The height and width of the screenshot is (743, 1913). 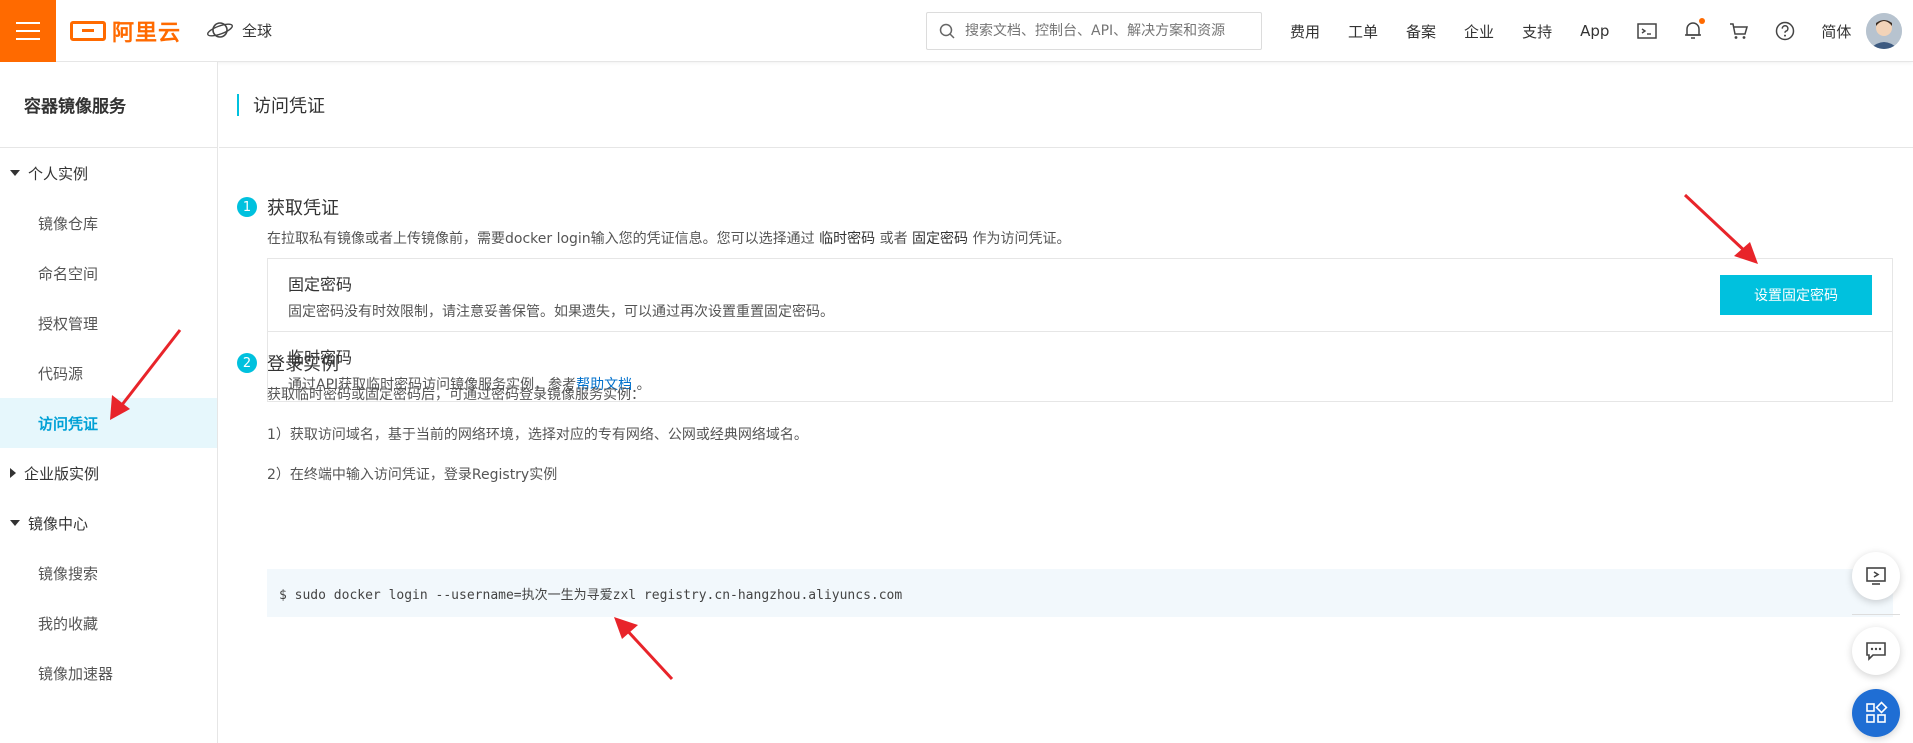 I want to click on sidebar-item-access-credentials: 访问凭证, so click(x=108, y=423).